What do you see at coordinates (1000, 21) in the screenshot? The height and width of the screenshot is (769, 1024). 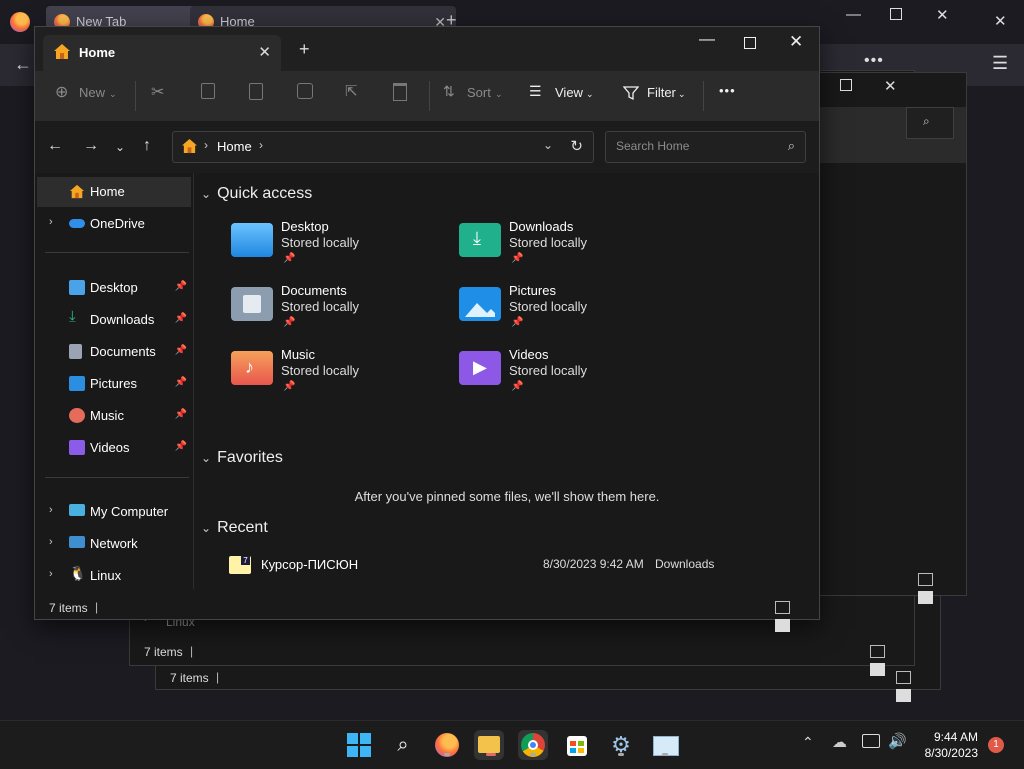 I see `close-window-icon: ✕` at bounding box center [1000, 21].